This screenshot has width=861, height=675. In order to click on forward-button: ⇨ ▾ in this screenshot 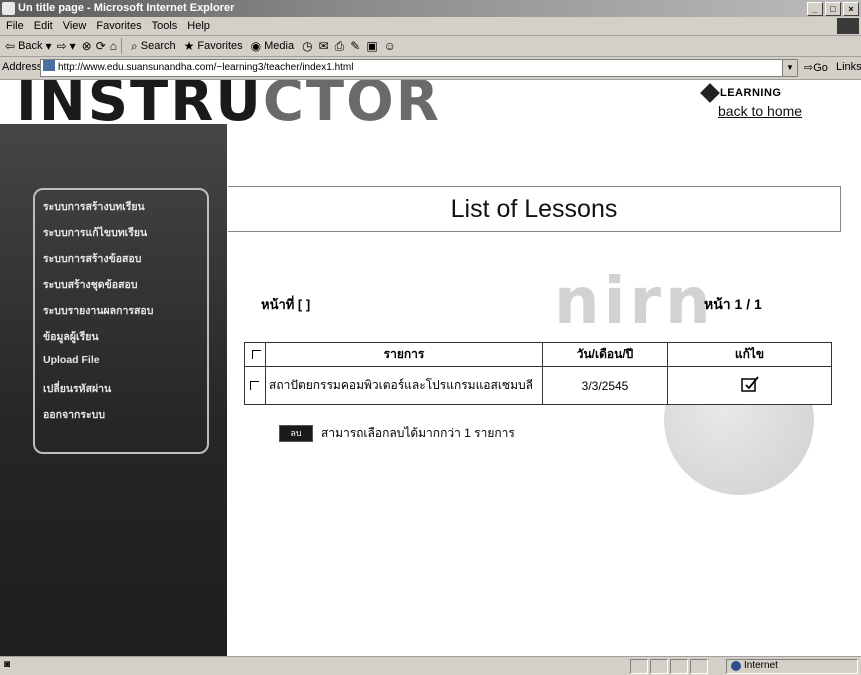, I will do `click(66, 46)`.